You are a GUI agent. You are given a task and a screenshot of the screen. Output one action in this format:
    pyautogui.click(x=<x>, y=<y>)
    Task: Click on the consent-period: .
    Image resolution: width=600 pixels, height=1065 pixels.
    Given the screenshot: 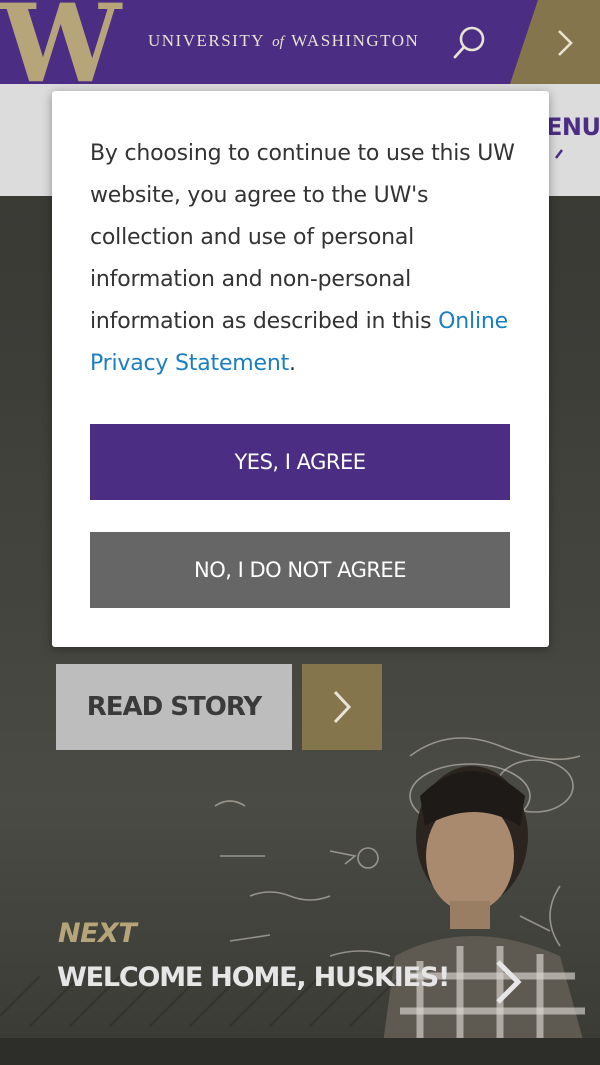 What is the action you would take?
    pyautogui.click(x=292, y=363)
    